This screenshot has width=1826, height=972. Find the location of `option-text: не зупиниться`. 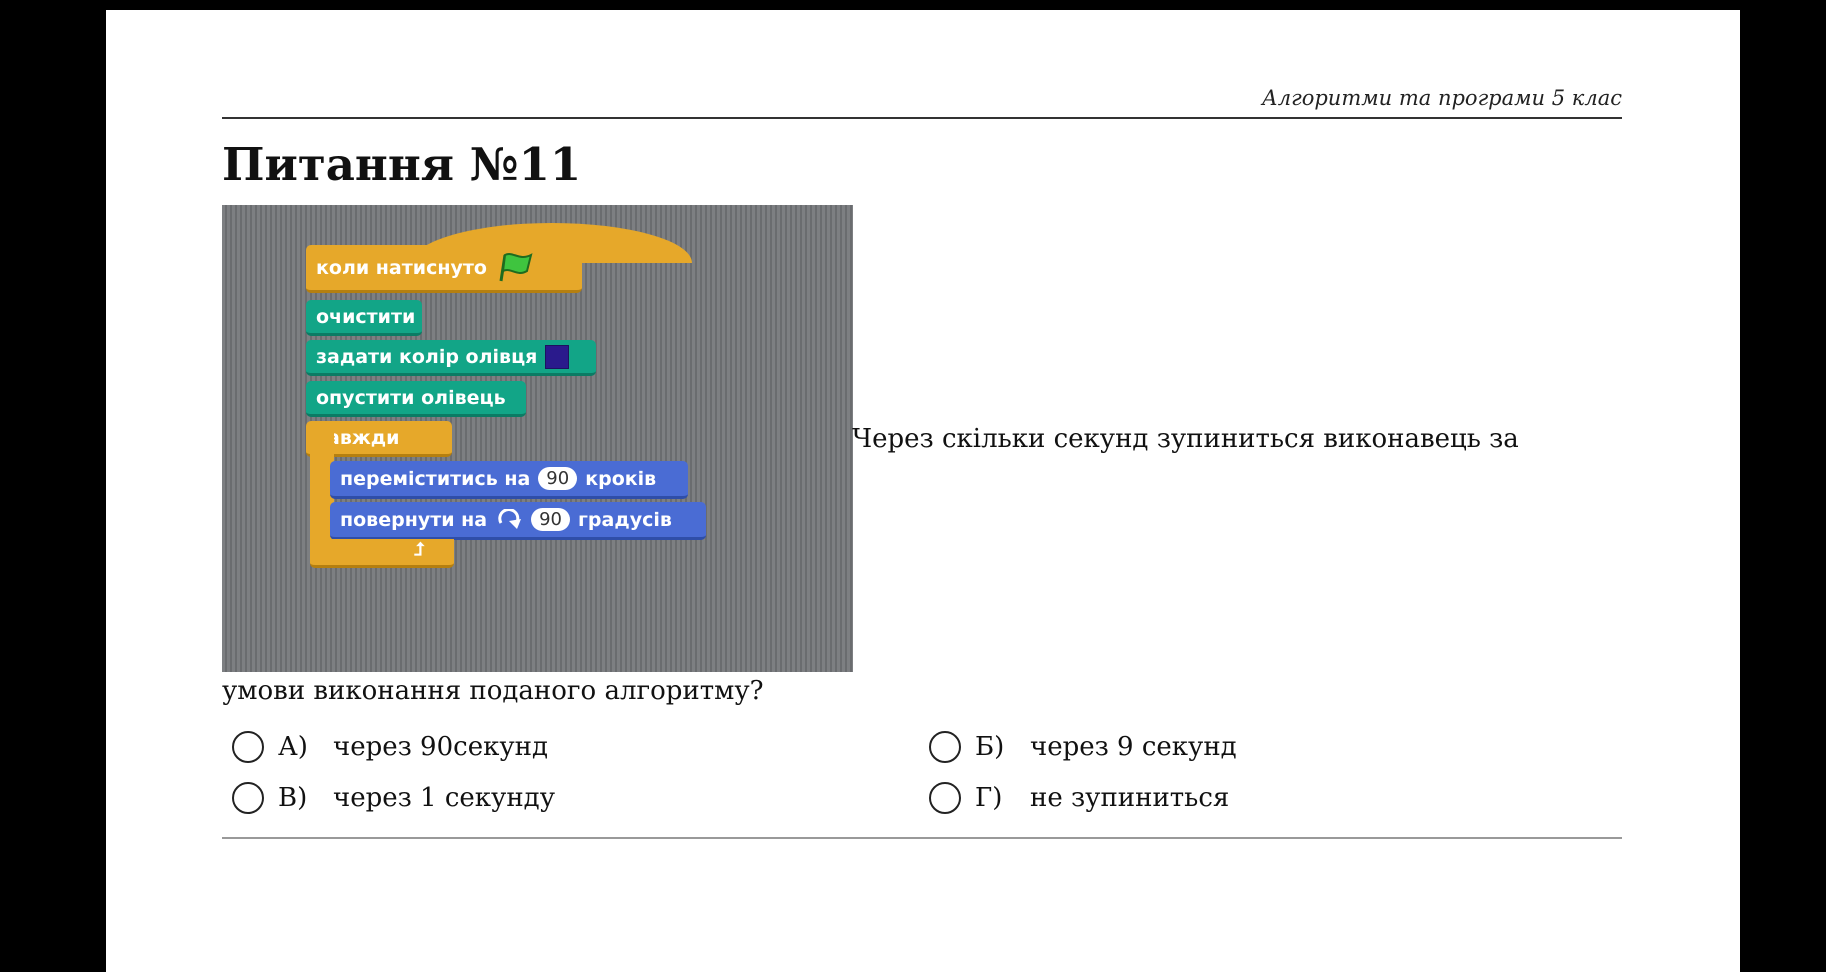

option-text: не зупиниться is located at coordinates (1130, 798).